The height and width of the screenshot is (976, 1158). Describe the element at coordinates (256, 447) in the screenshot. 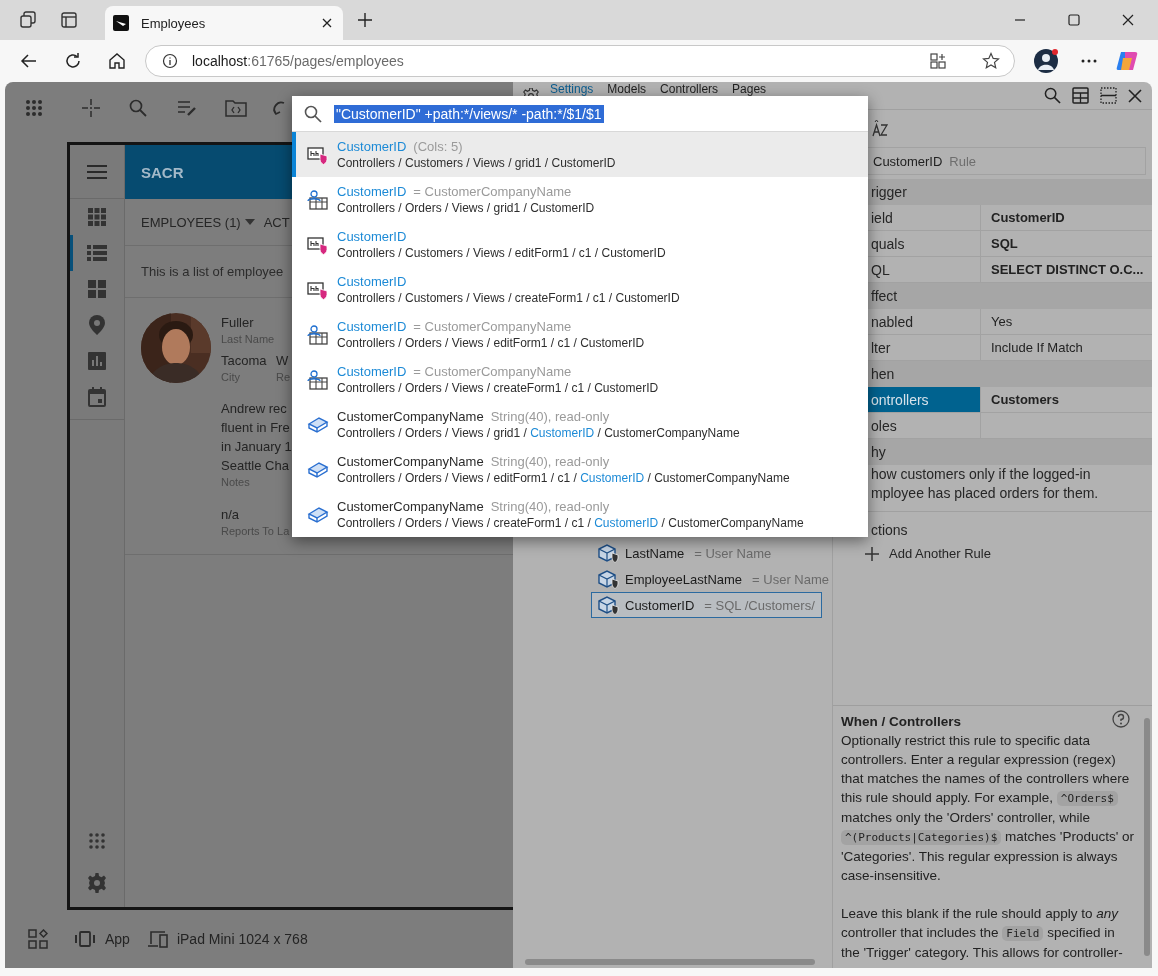

I see `field-value: in January 1` at that location.